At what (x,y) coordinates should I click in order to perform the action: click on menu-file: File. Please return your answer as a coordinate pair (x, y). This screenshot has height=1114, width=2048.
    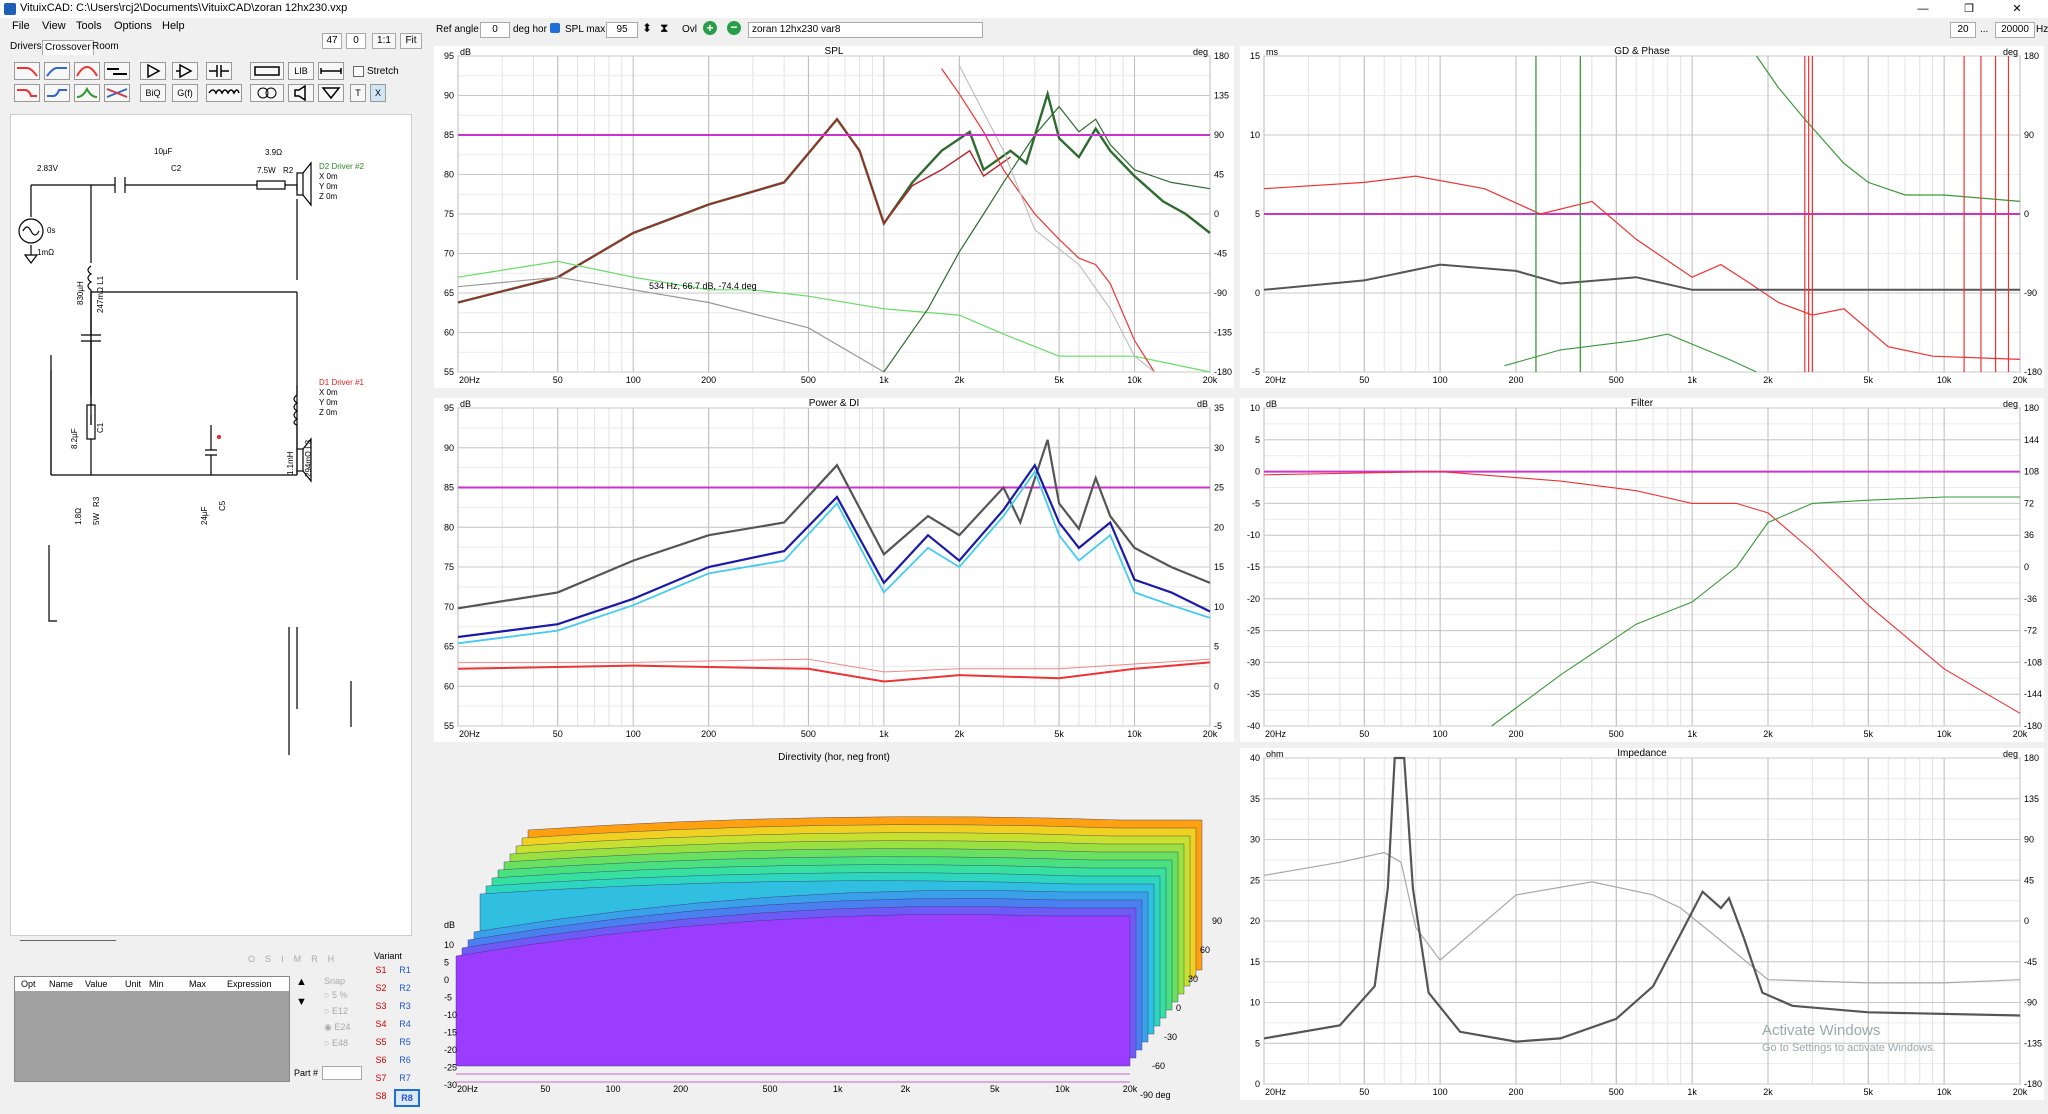
    Looking at the image, I should click on (21, 26).